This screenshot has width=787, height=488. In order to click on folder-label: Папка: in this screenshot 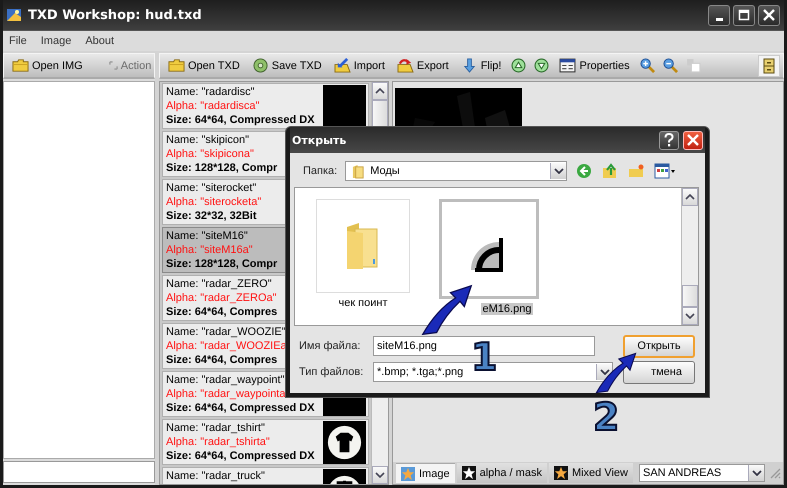, I will do `click(320, 171)`.